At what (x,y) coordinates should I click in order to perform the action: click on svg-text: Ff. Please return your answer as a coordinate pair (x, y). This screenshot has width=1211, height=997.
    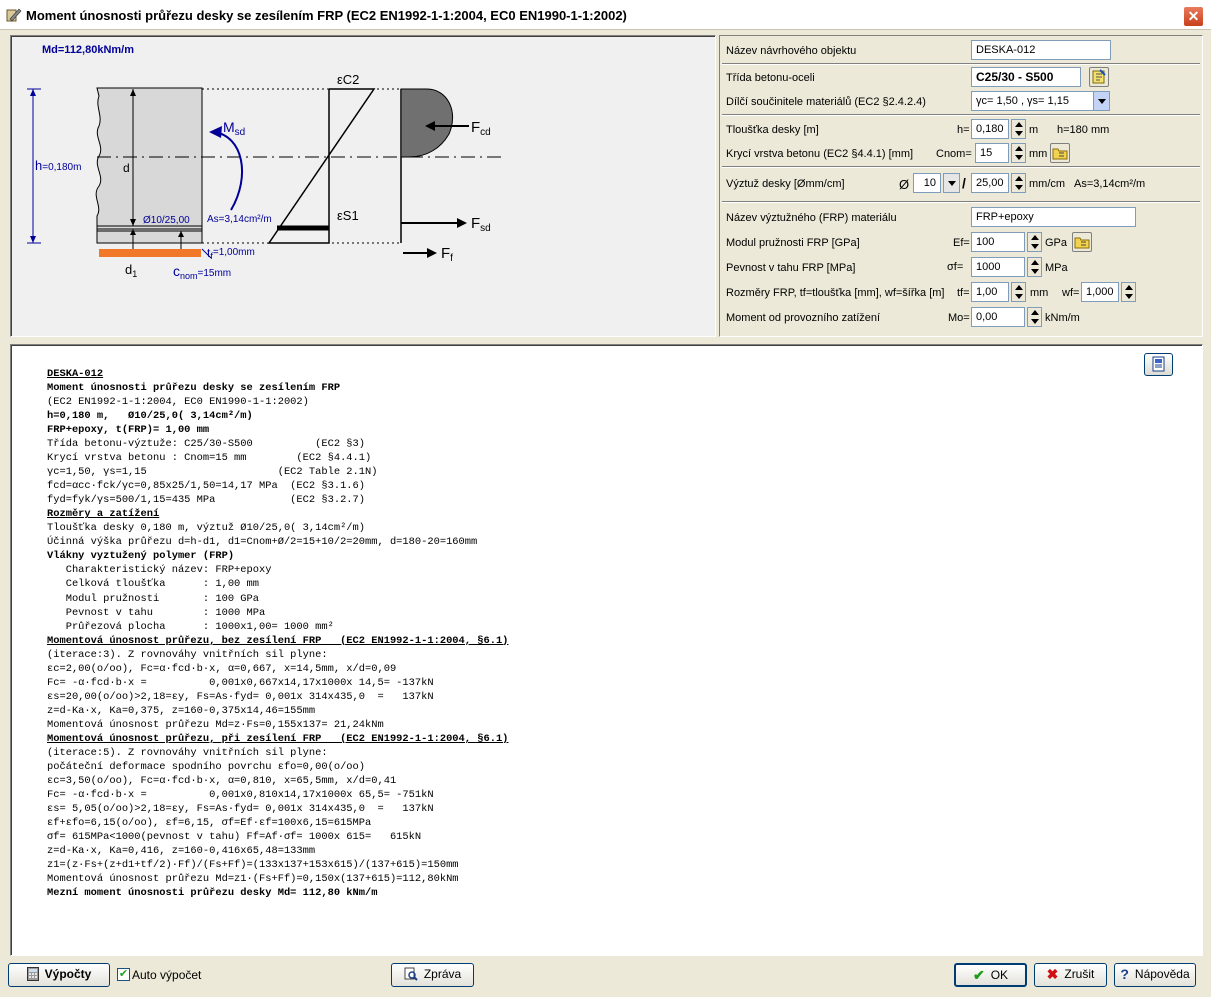
    Looking at the image, I should click on (447, 254).